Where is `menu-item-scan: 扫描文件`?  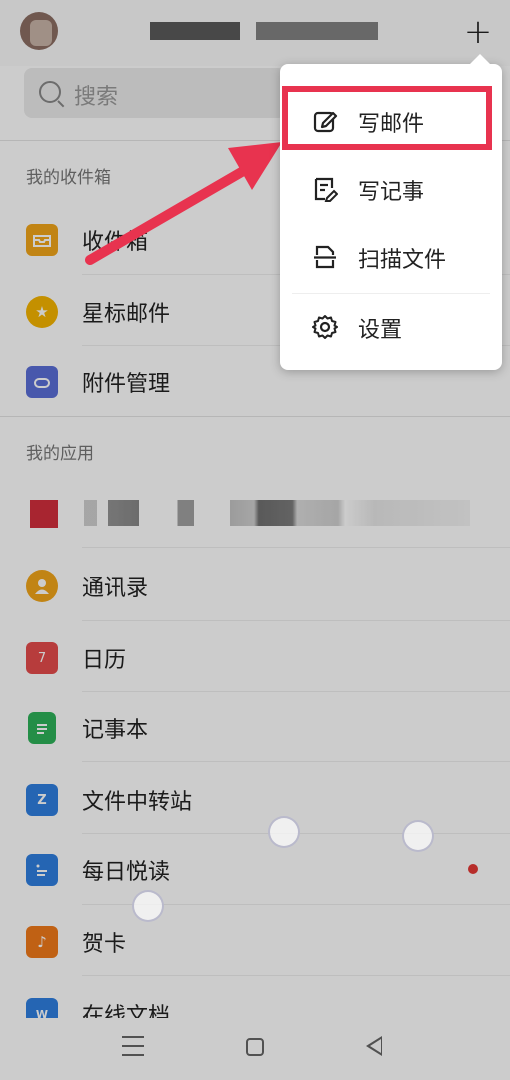
menu-item-scan: 扫描文件 is located at coordinates (391, 257).